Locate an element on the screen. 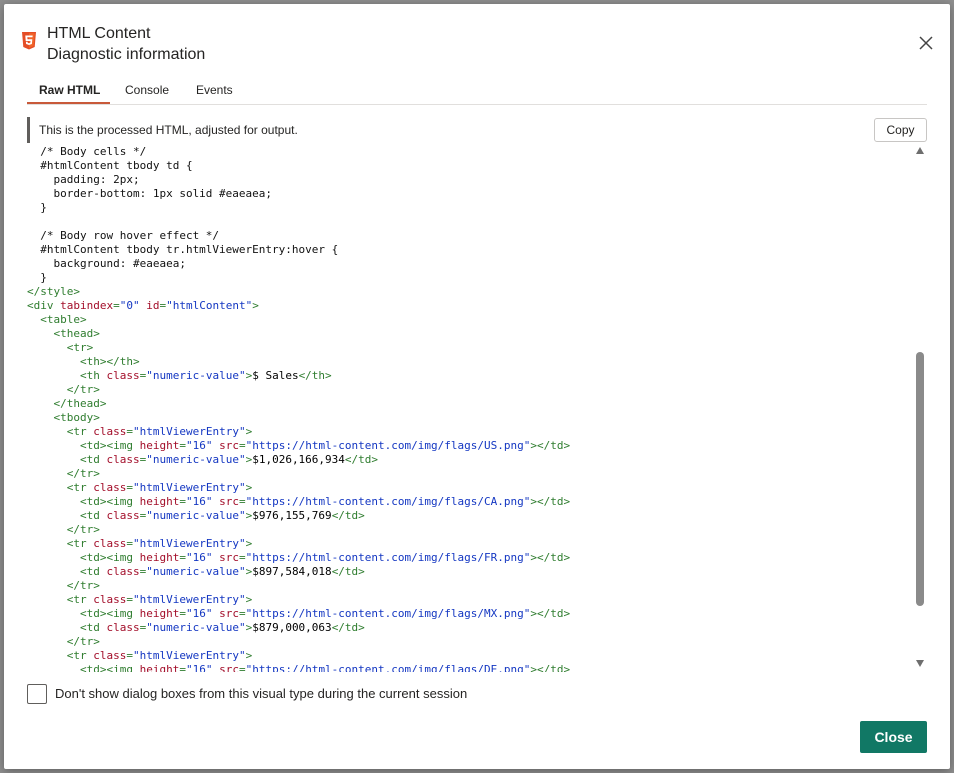  tab-console: Console is located at coordinates (147, 90).